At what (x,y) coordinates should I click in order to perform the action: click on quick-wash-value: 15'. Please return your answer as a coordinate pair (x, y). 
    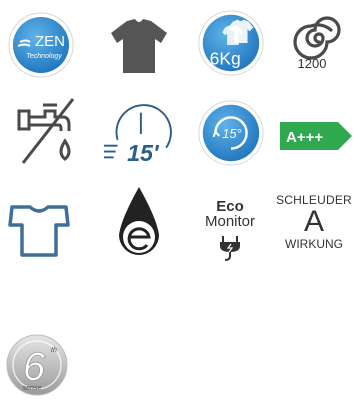
    Looking at the image, I should click on (143, 153).